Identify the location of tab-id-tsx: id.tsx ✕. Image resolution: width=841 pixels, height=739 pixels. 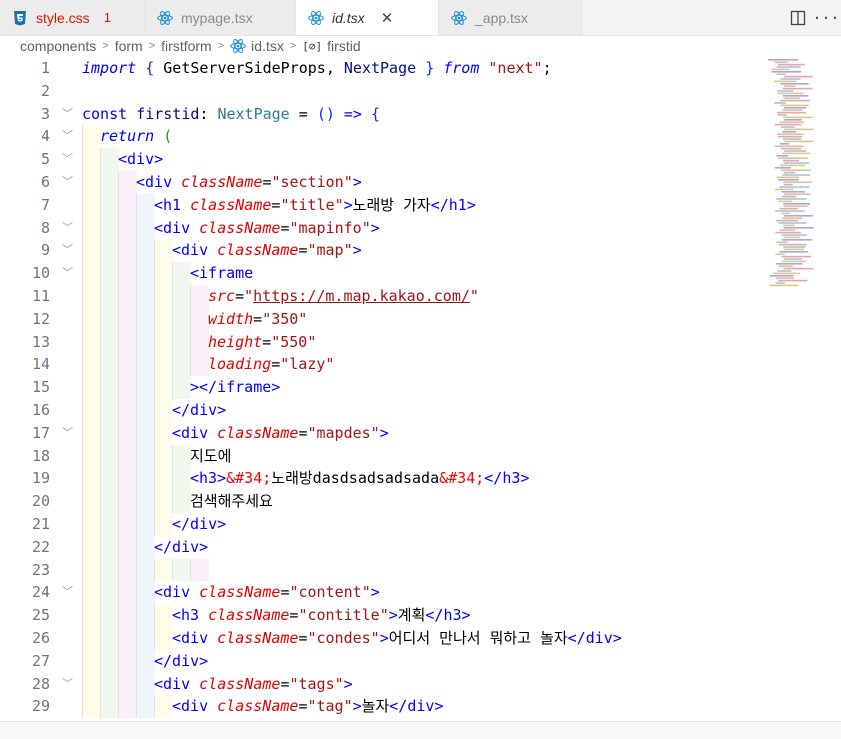
(367, 17).